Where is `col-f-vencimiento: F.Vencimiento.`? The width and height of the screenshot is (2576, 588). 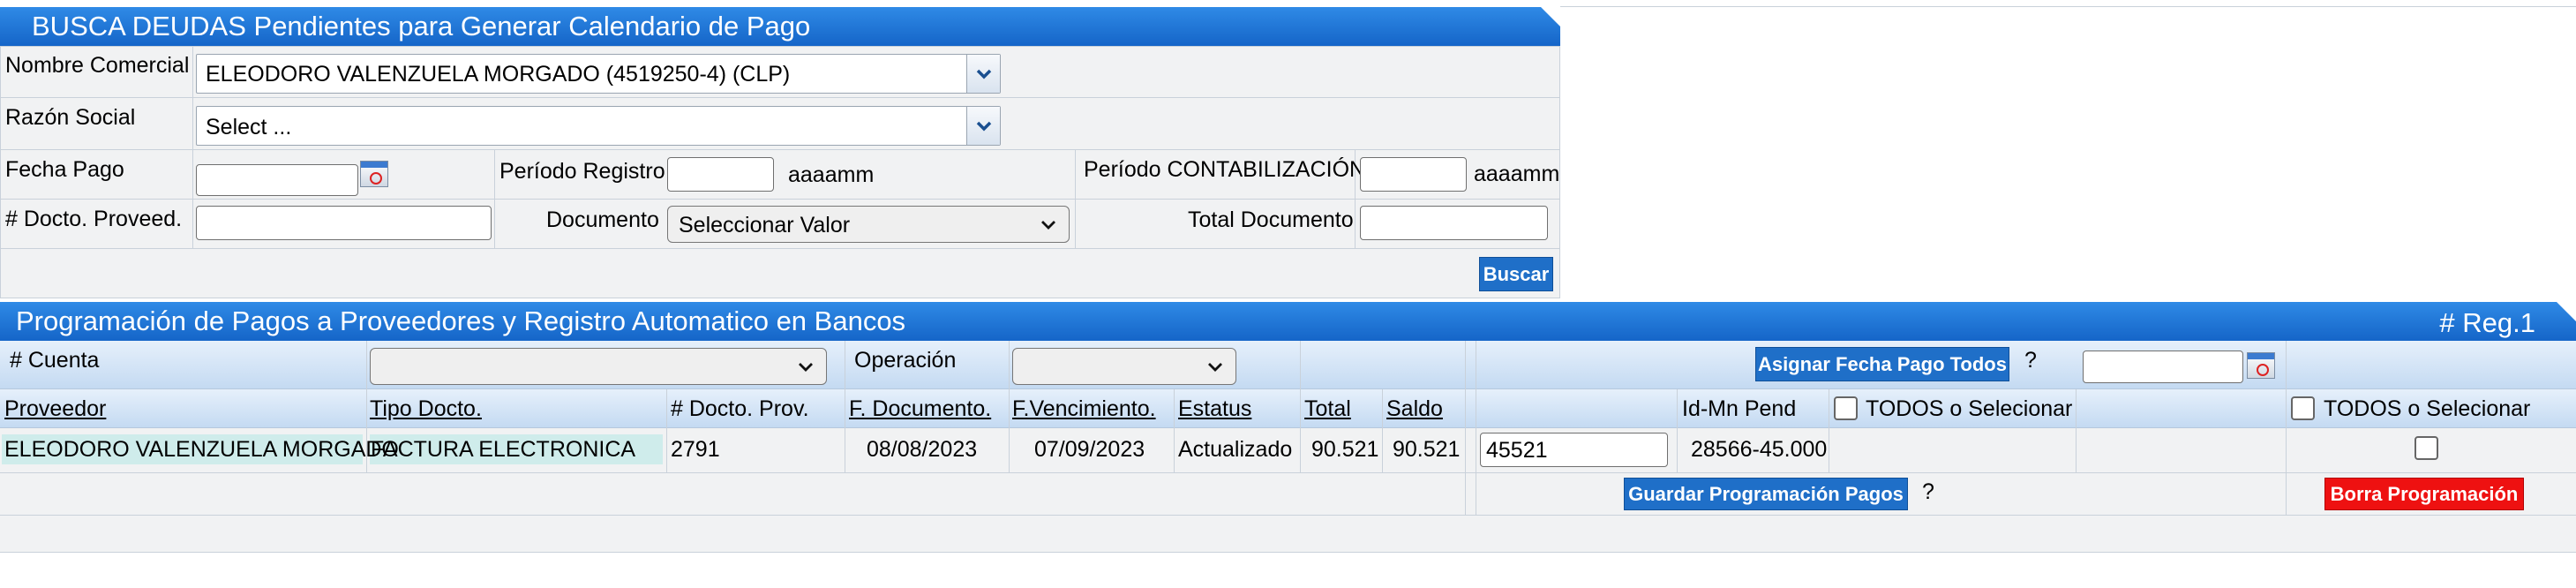
col-f-vencimiento: F.Vencimiento. is located at coordinates (1084, 409).